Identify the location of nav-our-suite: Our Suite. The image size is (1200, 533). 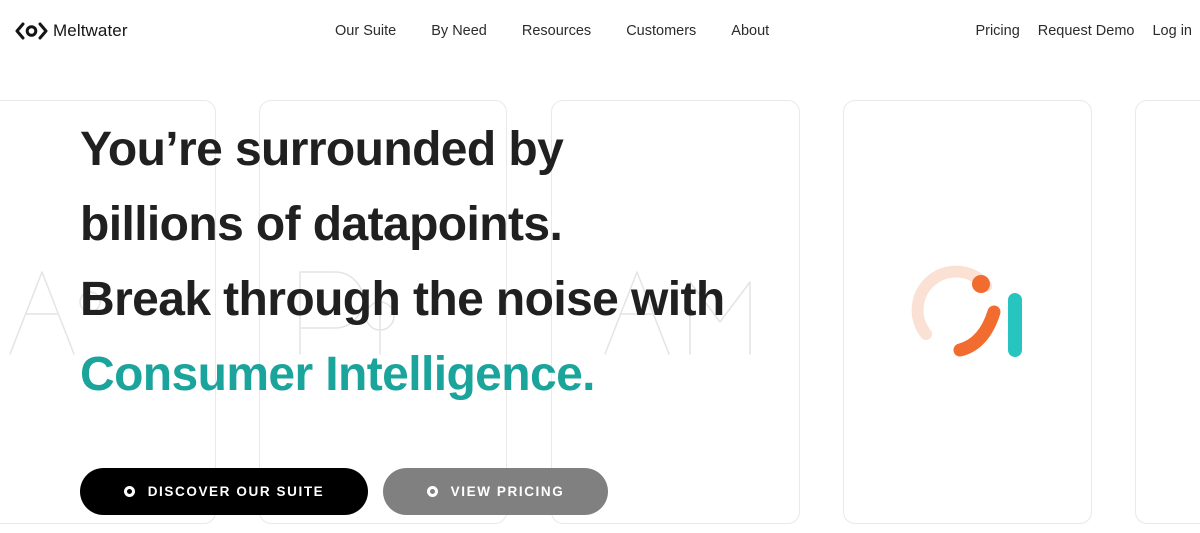
(365, 31).